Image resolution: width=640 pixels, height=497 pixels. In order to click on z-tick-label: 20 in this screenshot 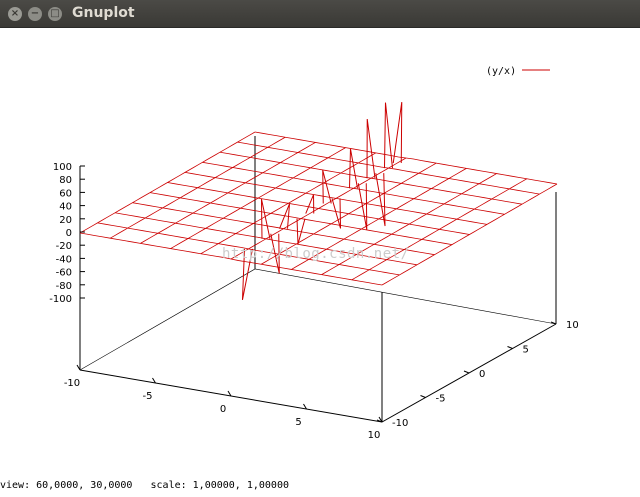, I will do `click(65, 220)`.